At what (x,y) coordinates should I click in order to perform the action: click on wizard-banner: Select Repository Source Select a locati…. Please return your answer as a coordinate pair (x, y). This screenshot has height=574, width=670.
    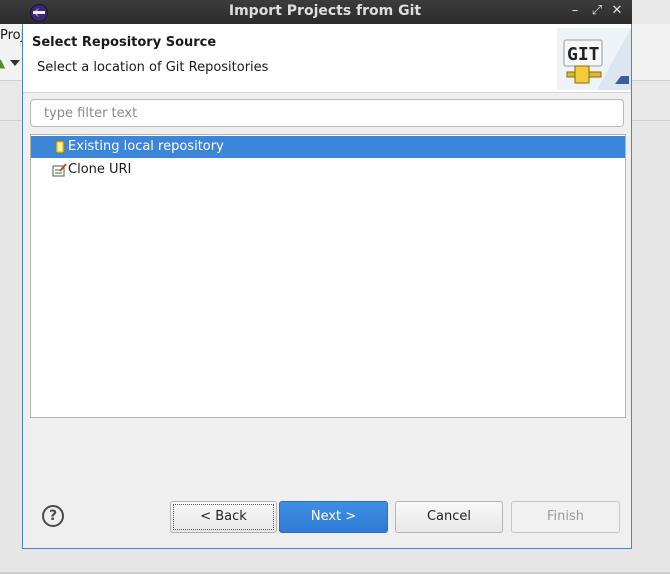
    Looking at the image, I should click on (327, 58).